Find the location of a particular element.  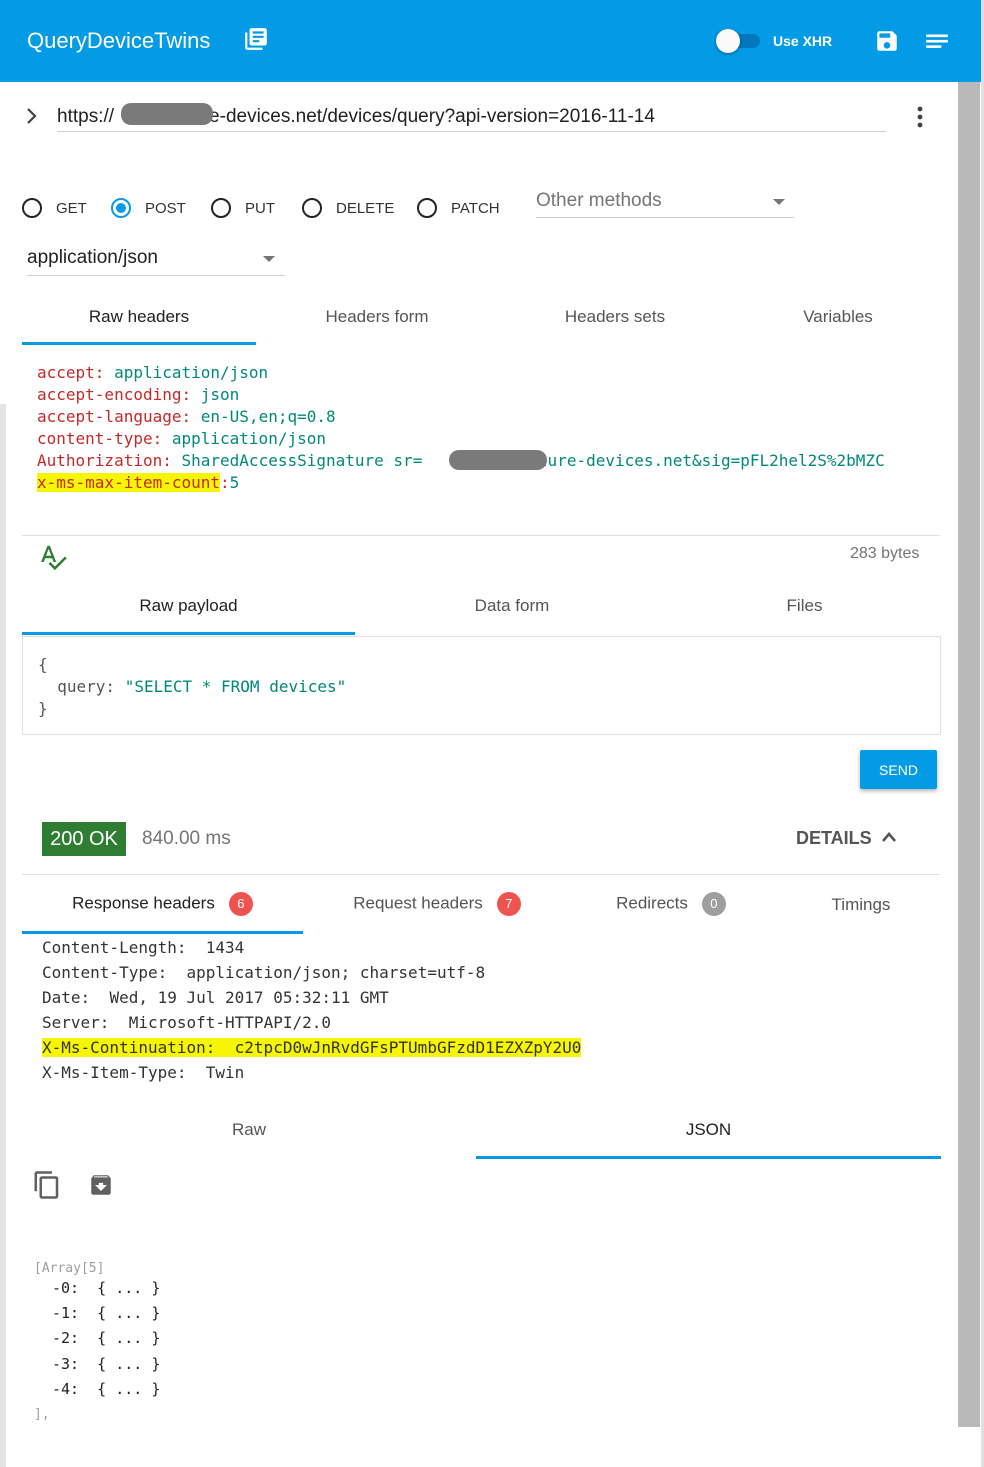

header-line: content-type: application/json is located at coordinates (181, 438).